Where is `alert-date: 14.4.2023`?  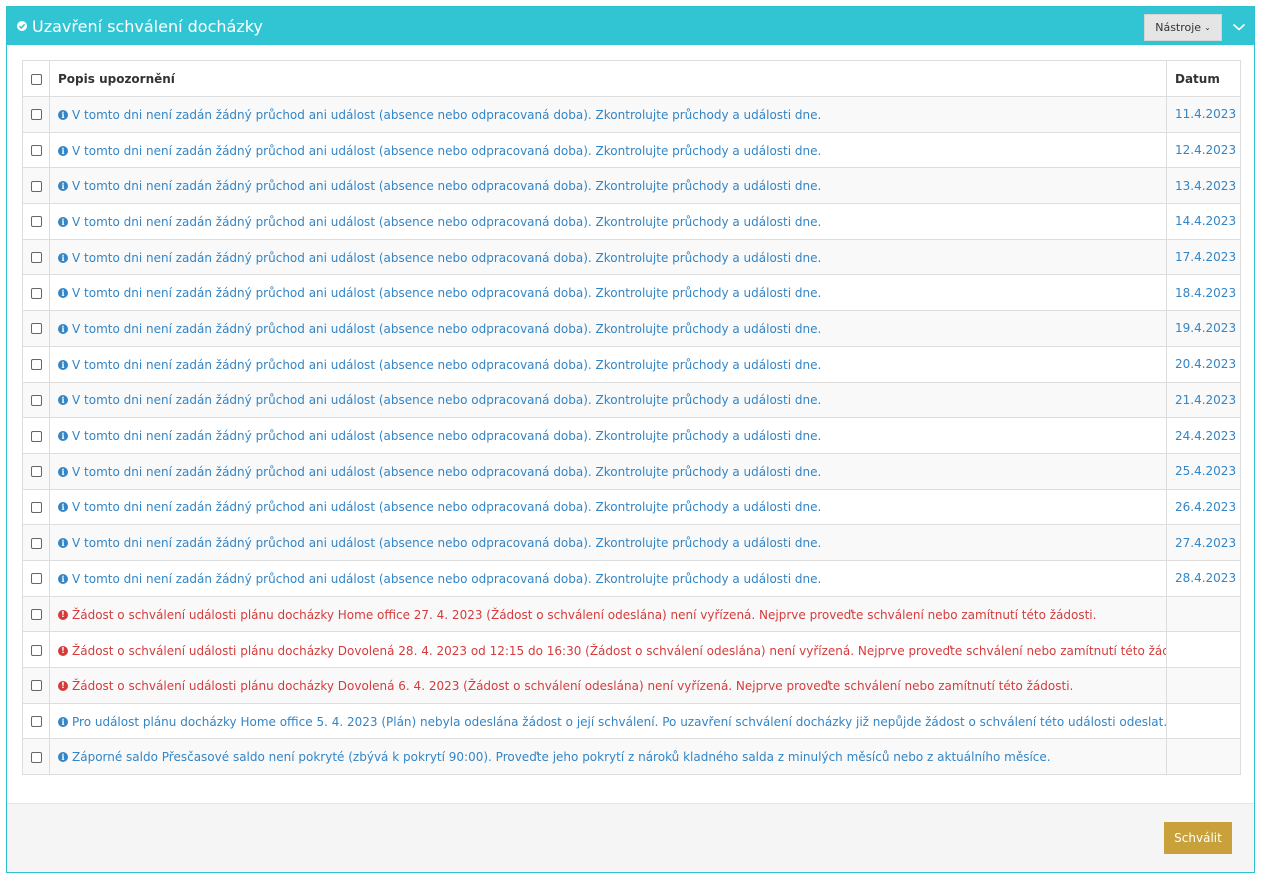
alert-date: 14.4.2023 is located at coordinates (1203, 221).